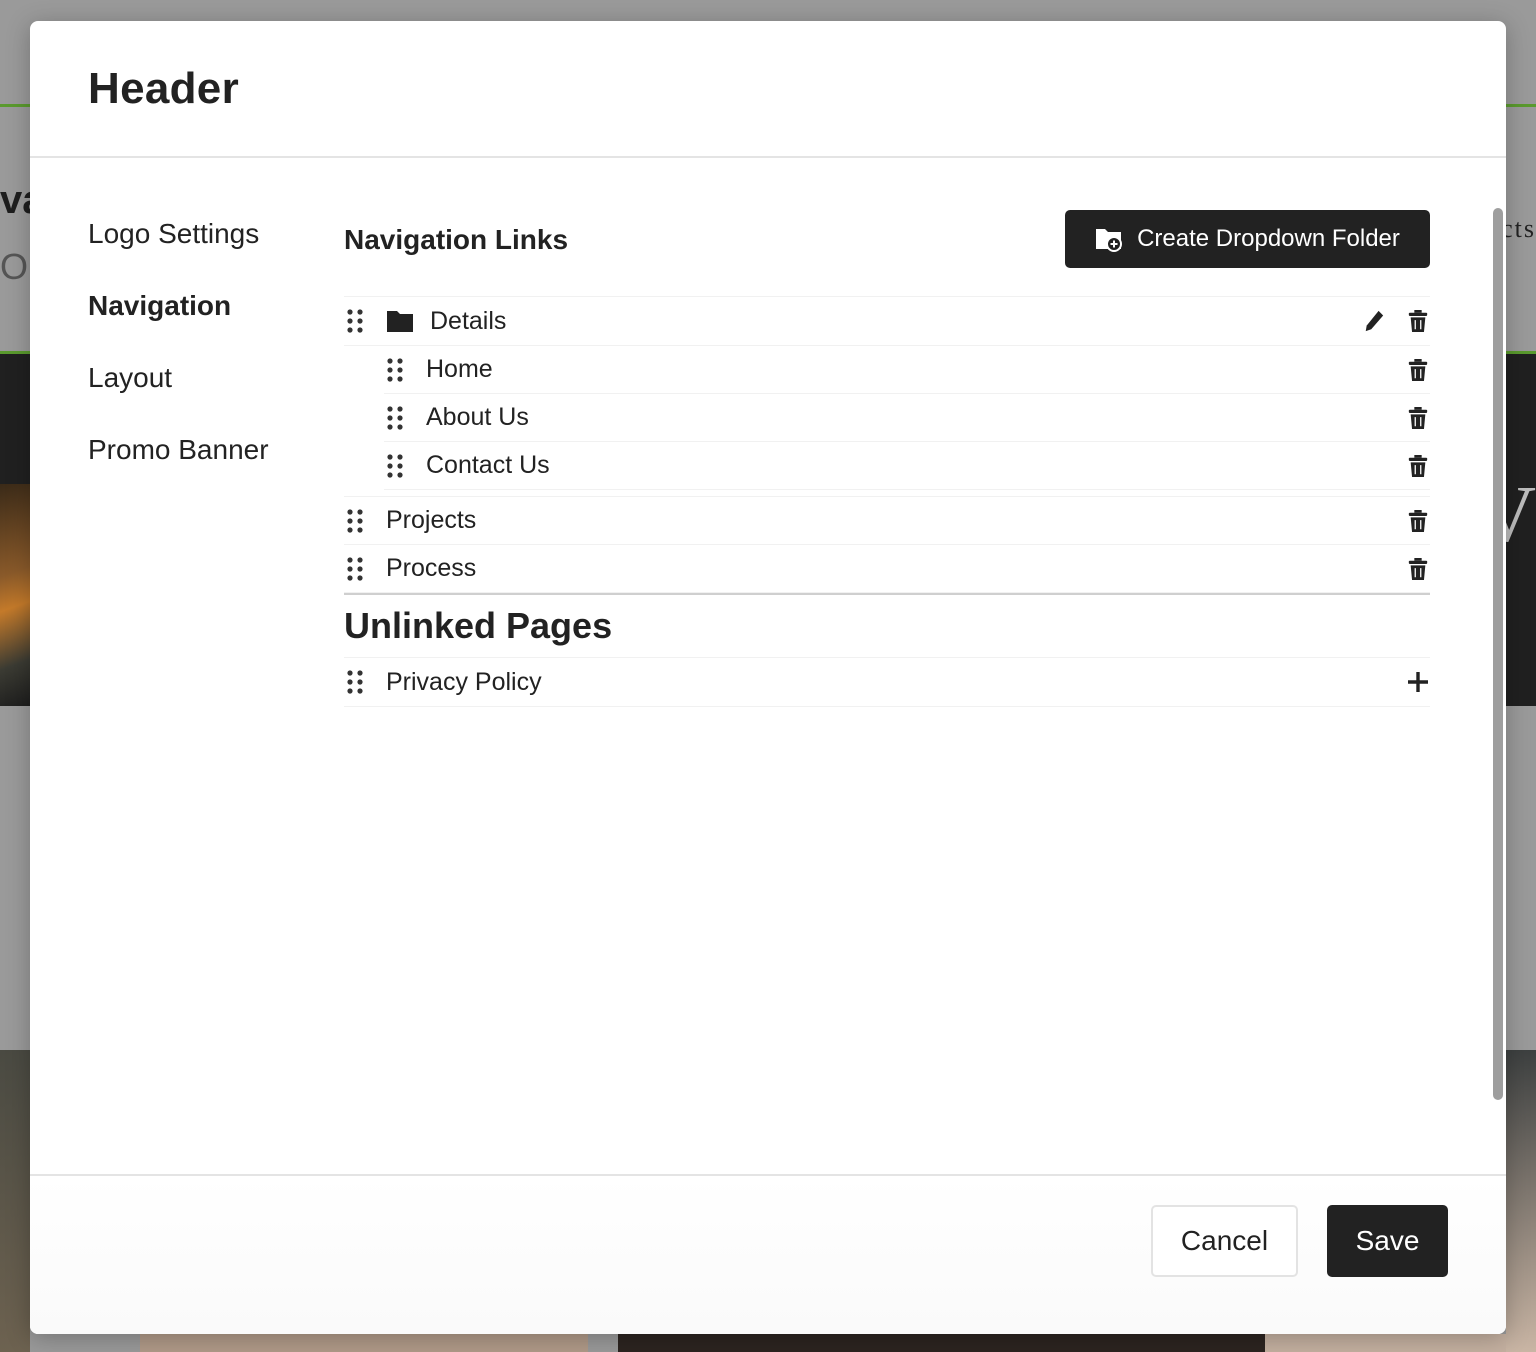 The width and height of the screenshot is (1536, 1352). Describe the element at coordinates (478, 625) in the screenshot. I see `unlinked-pages-title: Unlinked Pages` at that location.